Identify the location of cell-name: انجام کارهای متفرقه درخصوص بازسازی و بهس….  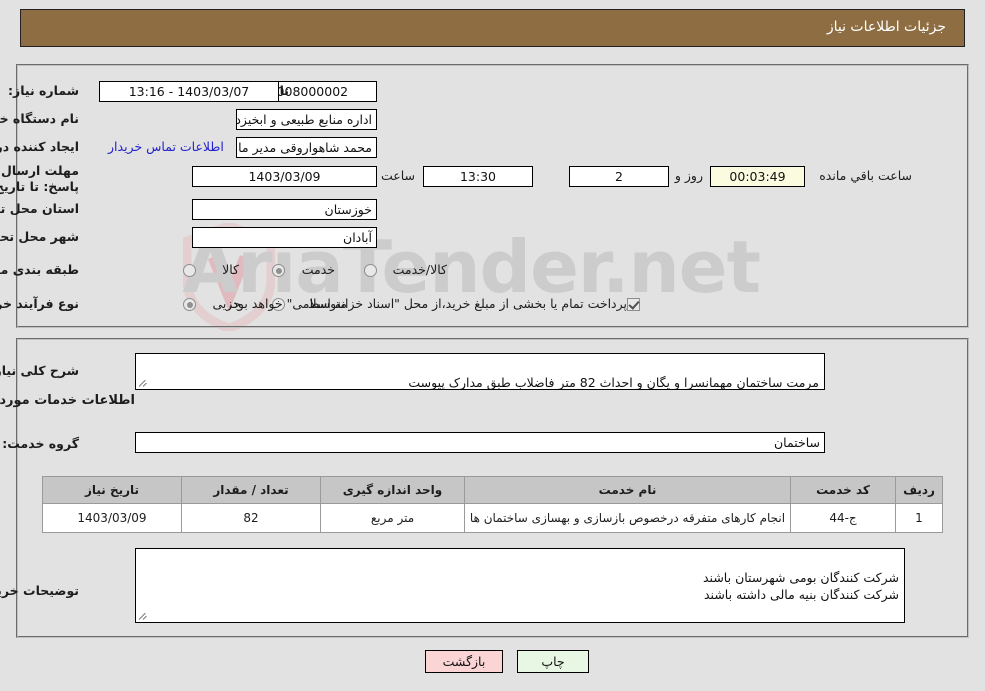
(627, 518).